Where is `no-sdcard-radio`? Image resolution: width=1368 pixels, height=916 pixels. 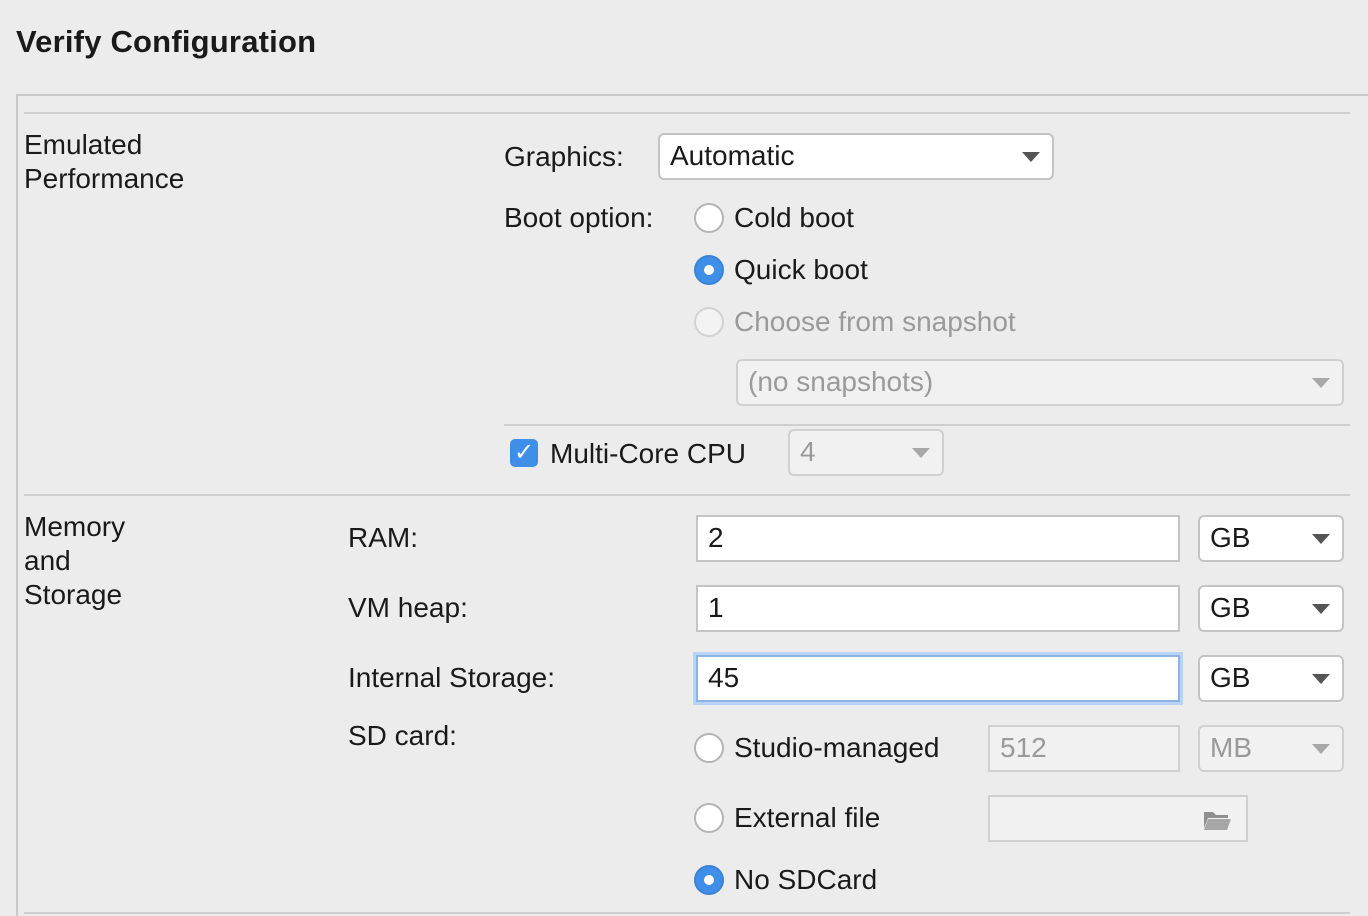
no-sdcard-radio is located at coordinates (709, 880).